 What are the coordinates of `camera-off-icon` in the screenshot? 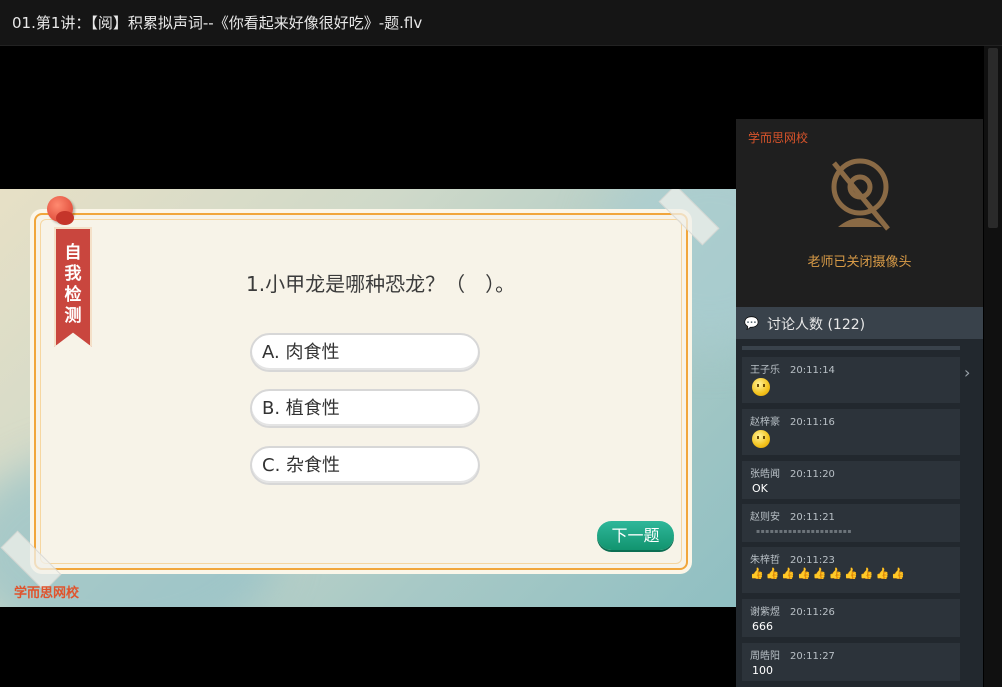 It's located at (860, 199).